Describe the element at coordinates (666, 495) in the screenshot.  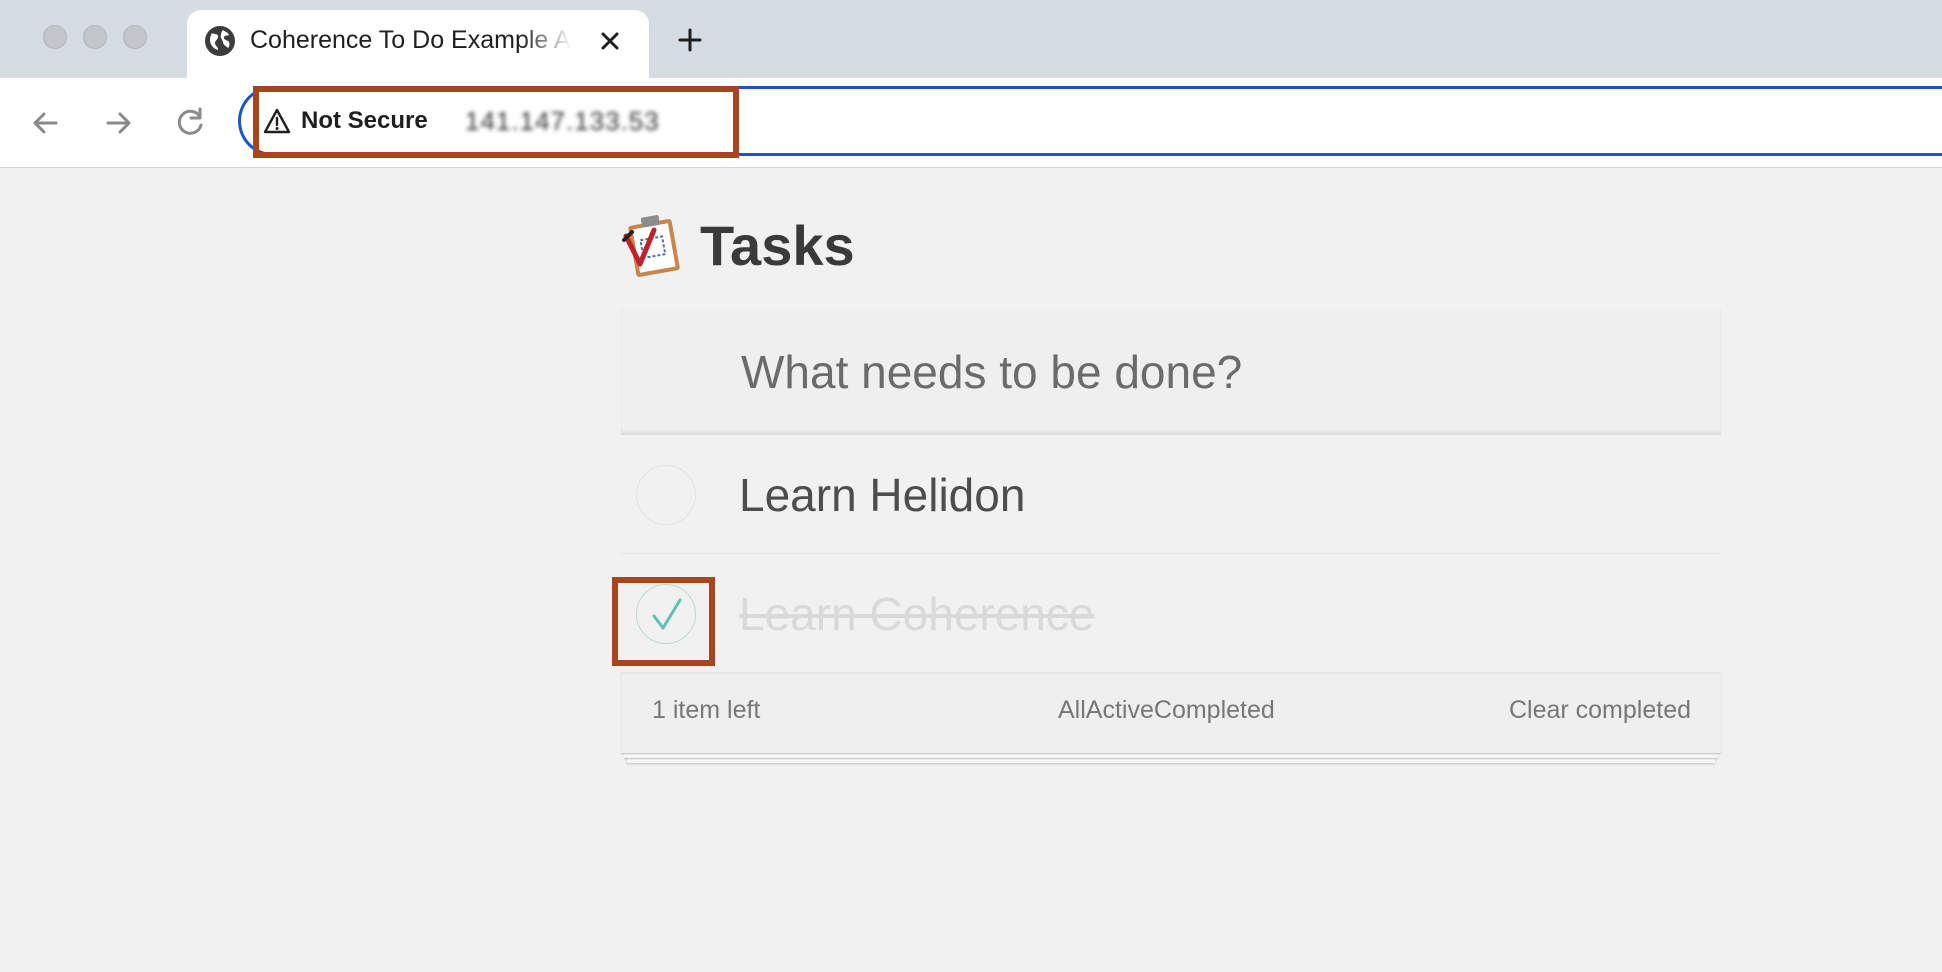
I see `todo-toggle-checkbox` at that location.